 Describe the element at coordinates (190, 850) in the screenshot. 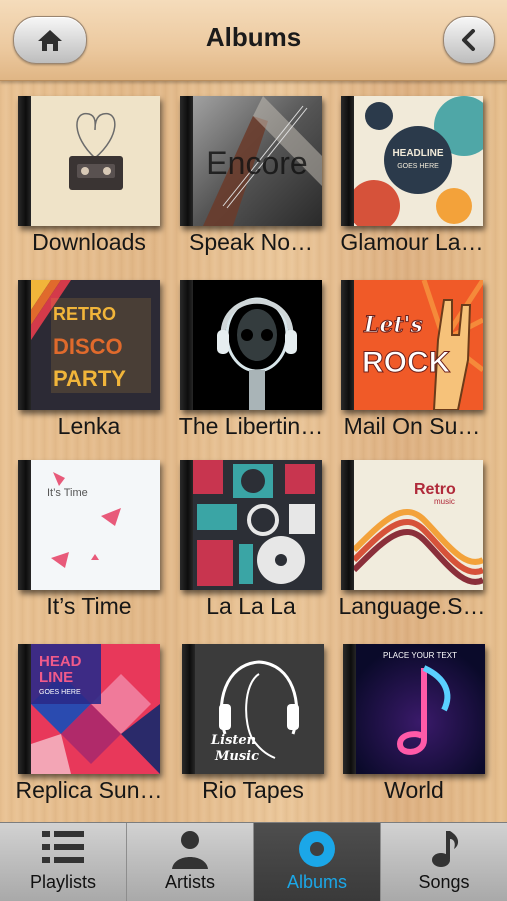

I see `person-icon` at that location.